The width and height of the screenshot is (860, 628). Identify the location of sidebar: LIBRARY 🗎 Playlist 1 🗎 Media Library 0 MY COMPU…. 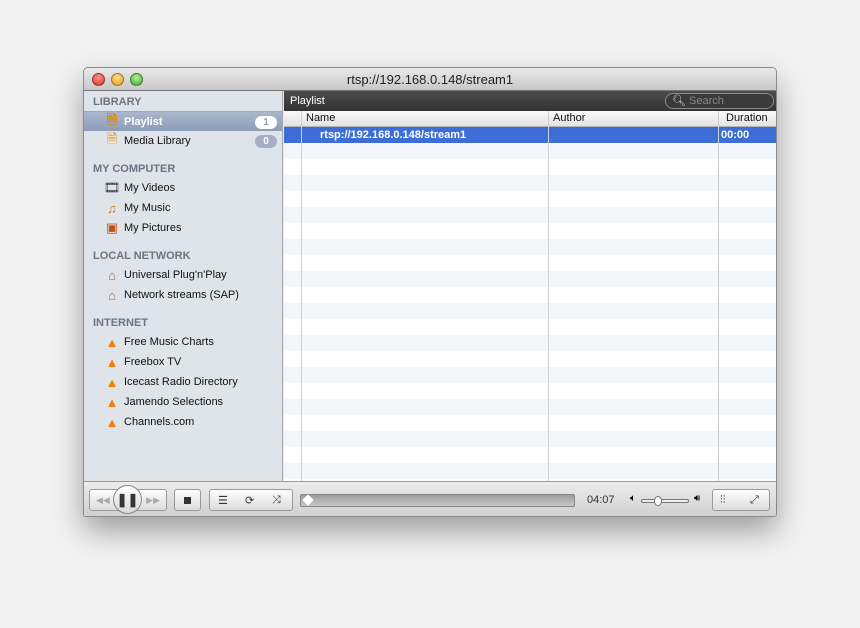
(183, 286).